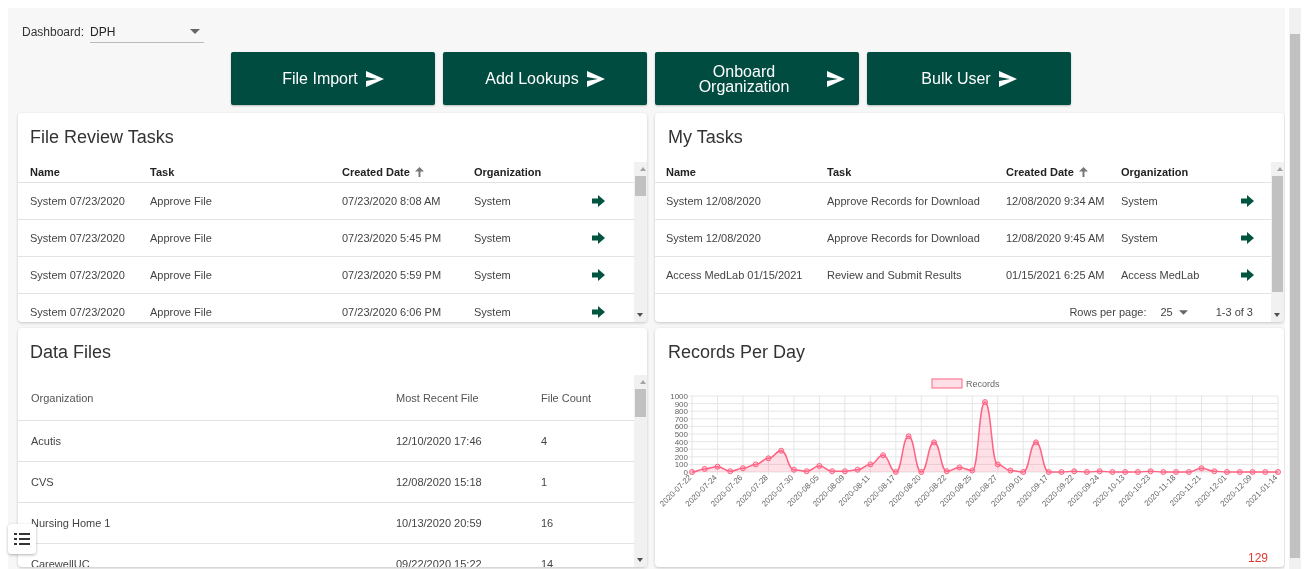 The image size is (1309, 569). Describe the element at coordinates (71, 352) in the screenshot. I see `card-title: Data Files` at that location.